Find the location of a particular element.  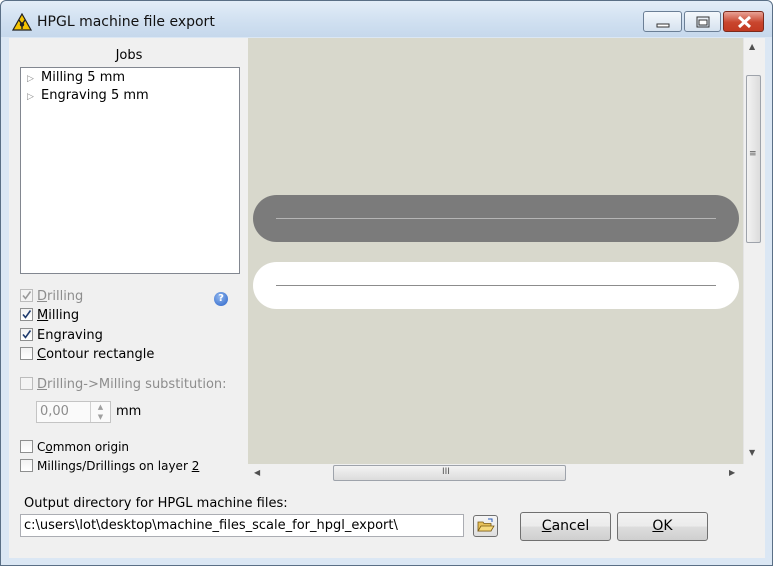

horizontal-scroll-thumb: III is located at coordinates (449, 473).